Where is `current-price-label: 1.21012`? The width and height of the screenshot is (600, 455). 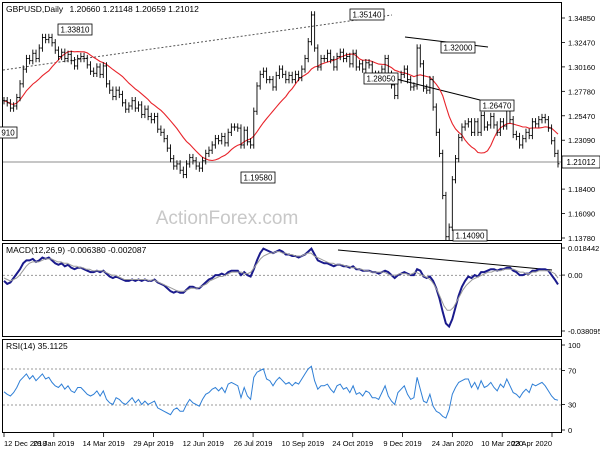
current-price-label: 1.21012 is located at coordinates (581, 162).